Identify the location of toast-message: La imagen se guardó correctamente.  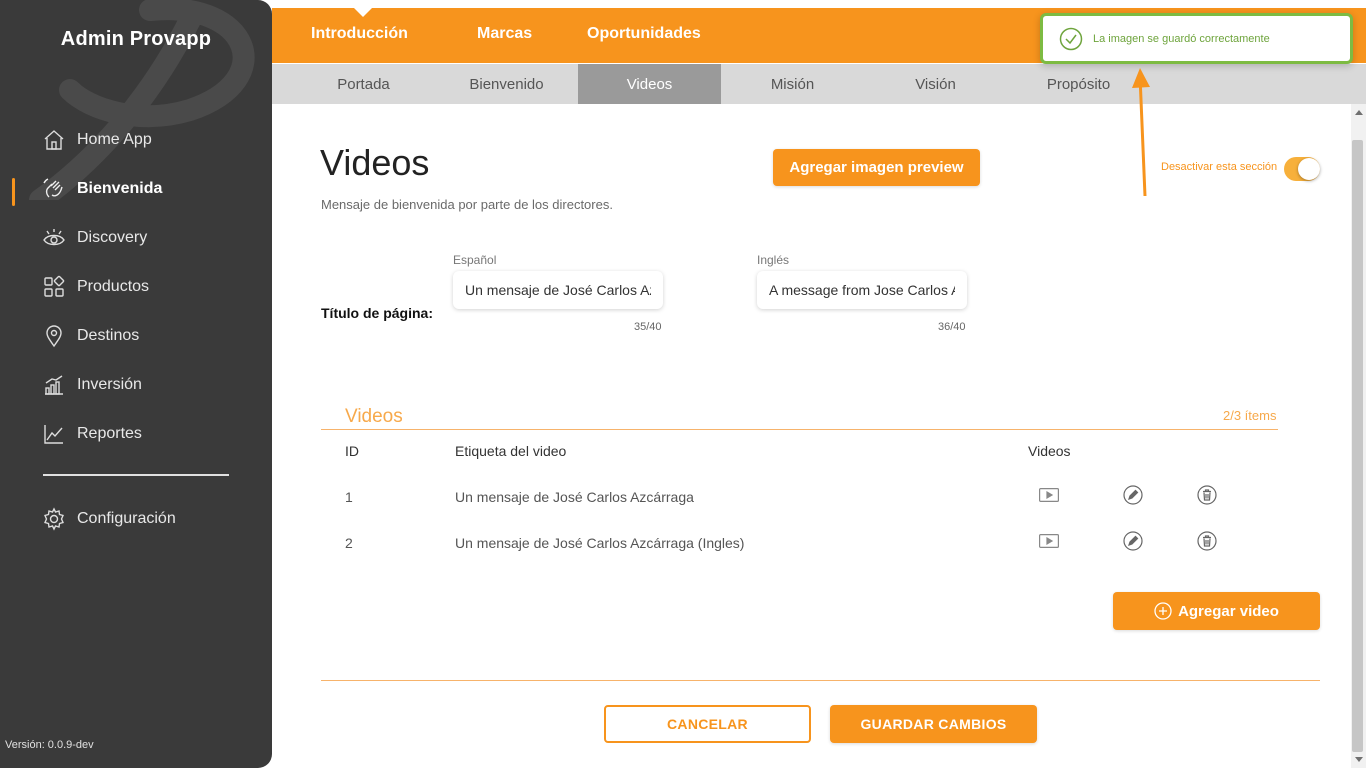
(1181, 38).